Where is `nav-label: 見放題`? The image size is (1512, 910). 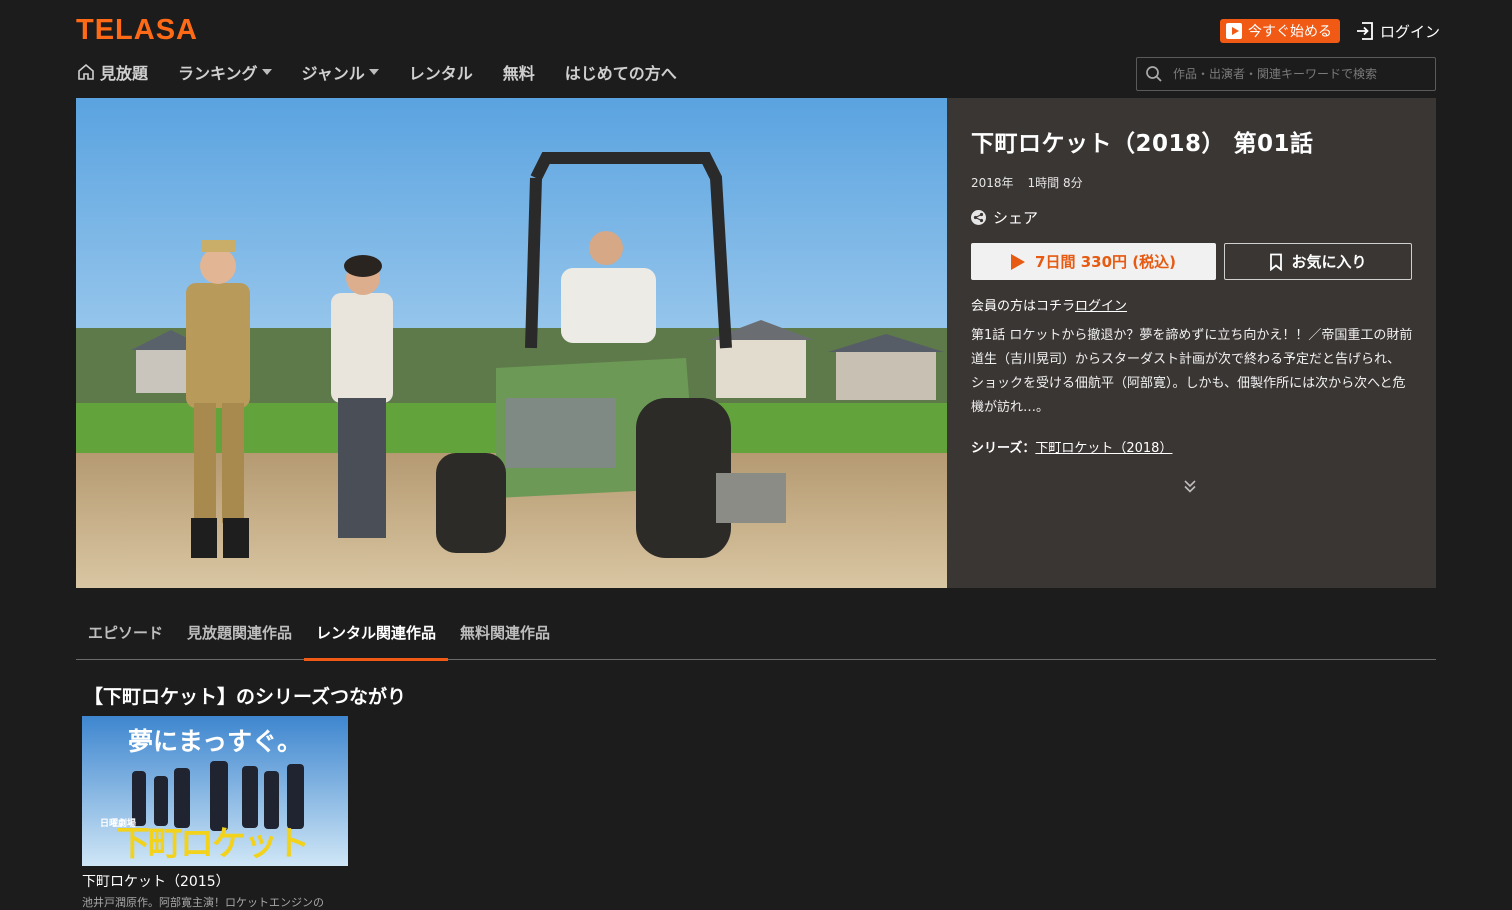
nav-label: 見放題 is located at coordinates (124, 73).